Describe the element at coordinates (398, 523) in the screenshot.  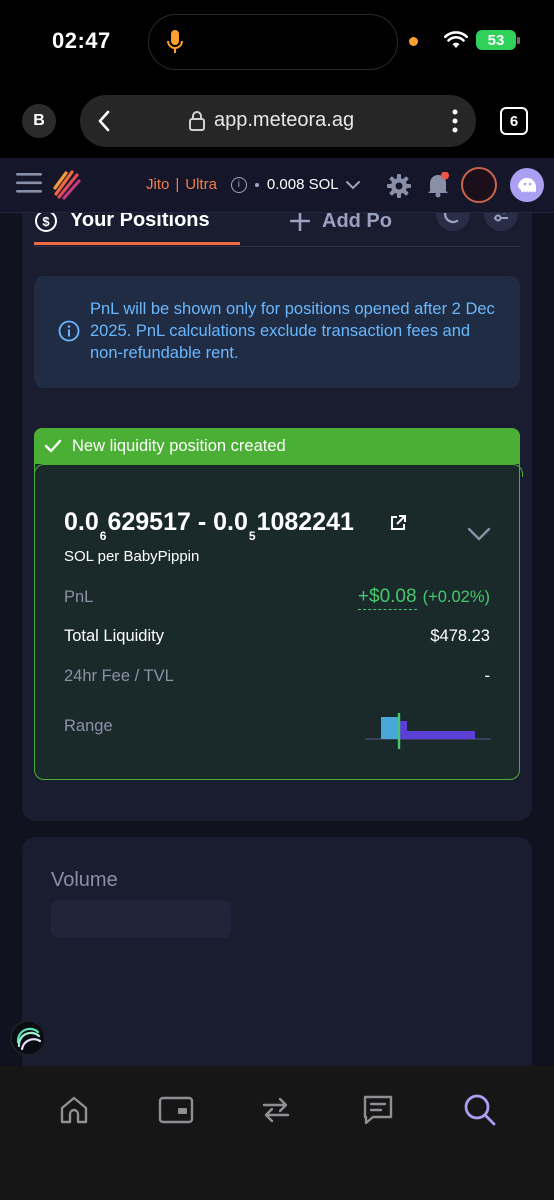
I see `external-link-icon` at that location.